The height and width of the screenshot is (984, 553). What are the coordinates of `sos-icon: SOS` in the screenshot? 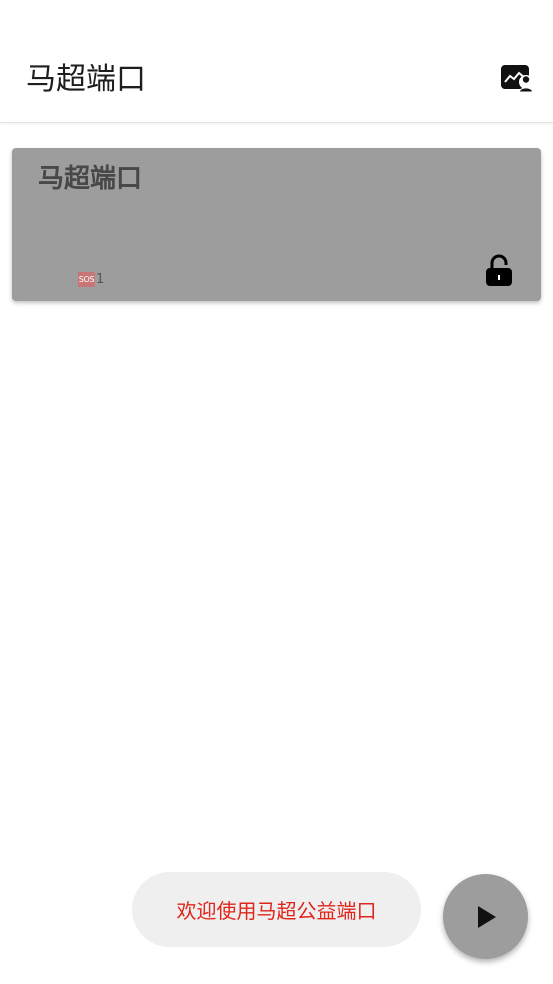 It's located at (86, 279).